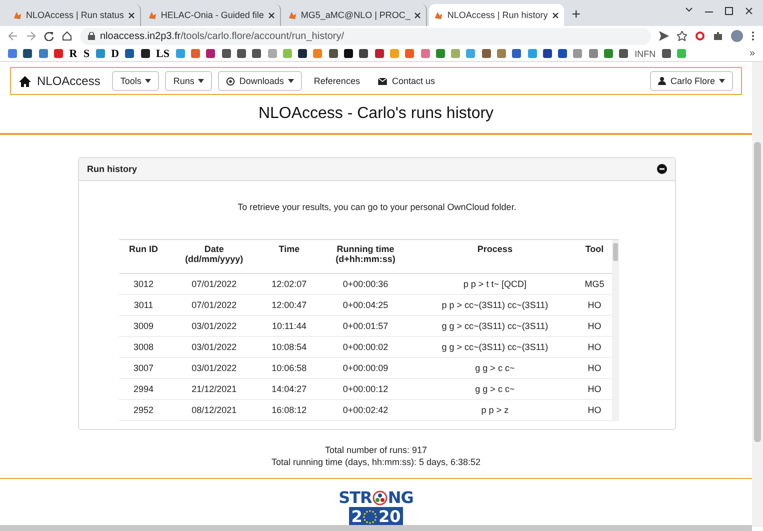 This screenshot has width=763, height=531. I want to click on table-cell: 0+00:02:42, so click(365, 409).